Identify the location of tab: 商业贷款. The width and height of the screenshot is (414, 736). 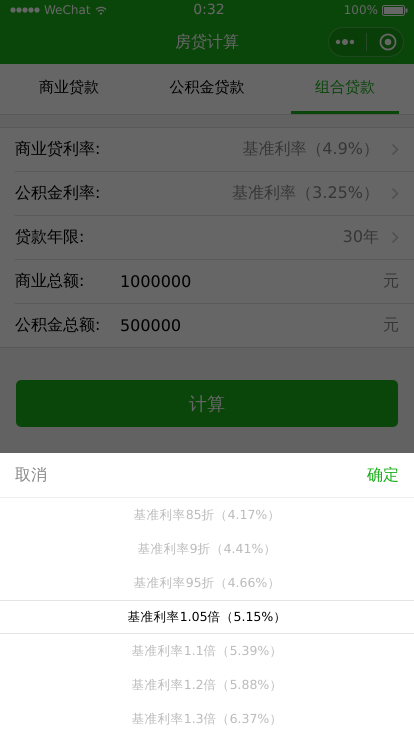
(69, 89).